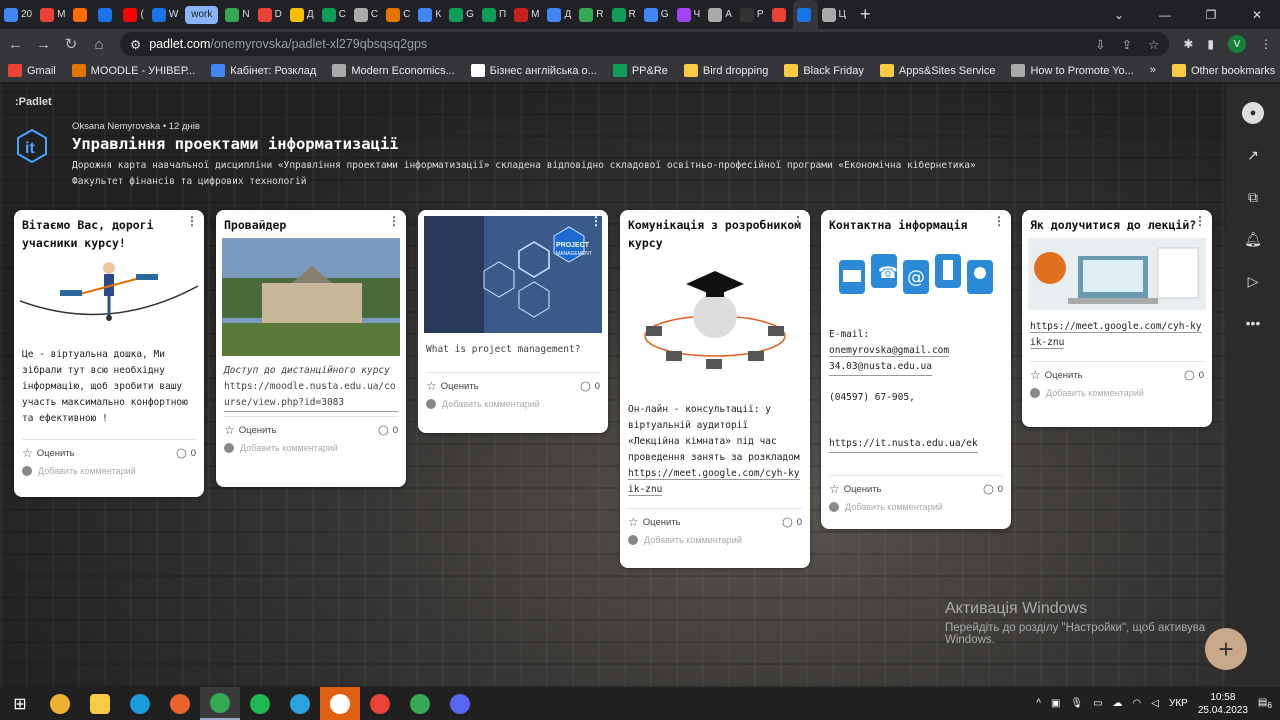  I want to click on slideshow-icon: ▷, so click(1253, 281).